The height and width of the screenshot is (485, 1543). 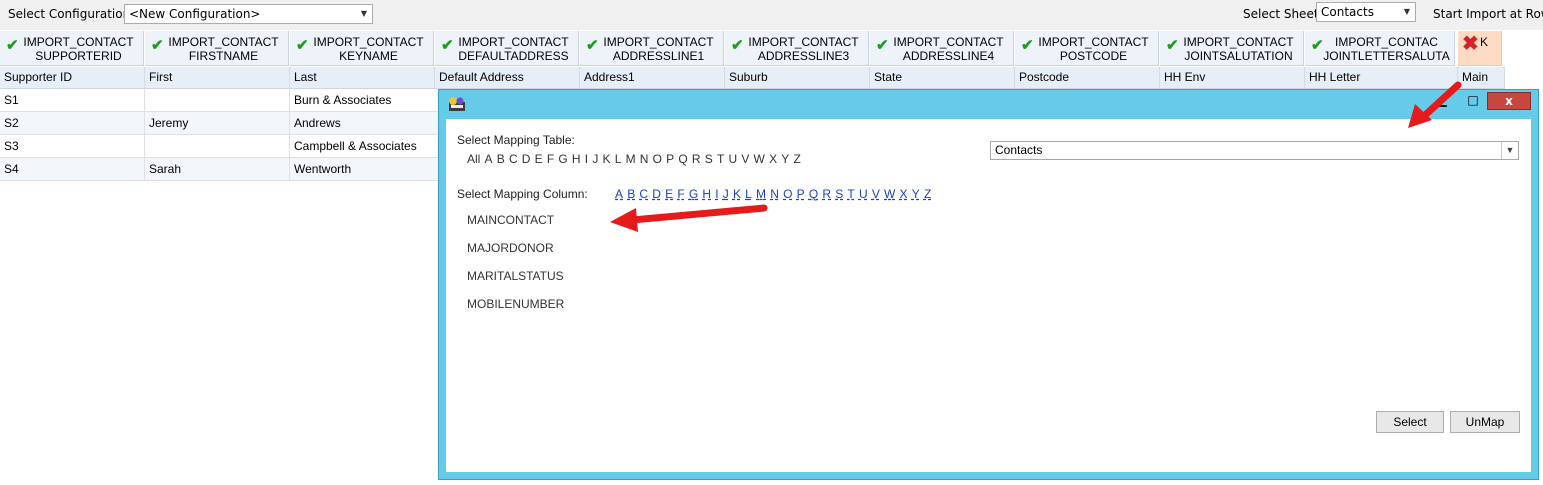 What do you see at coordinates (1473, 101) in the screenshot?
I see `maximize-button: □` at bounding box center [1473, 101].